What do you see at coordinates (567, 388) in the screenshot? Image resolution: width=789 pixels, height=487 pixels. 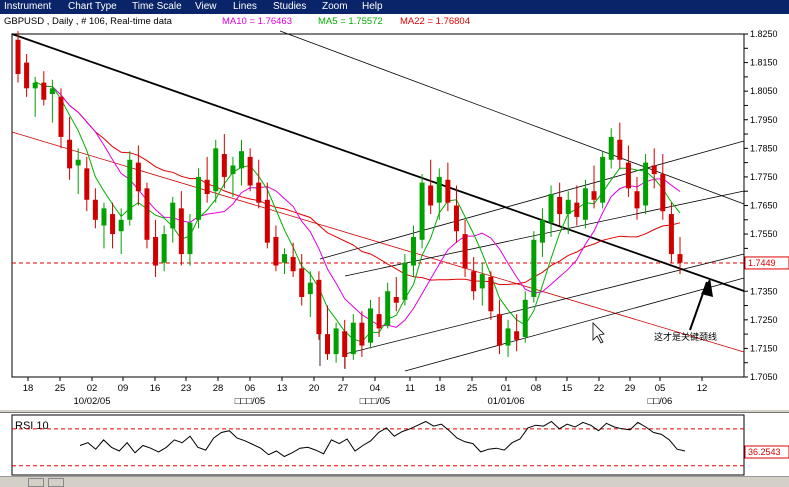 I see `date-label: 15` at bounding box center [567, 388].